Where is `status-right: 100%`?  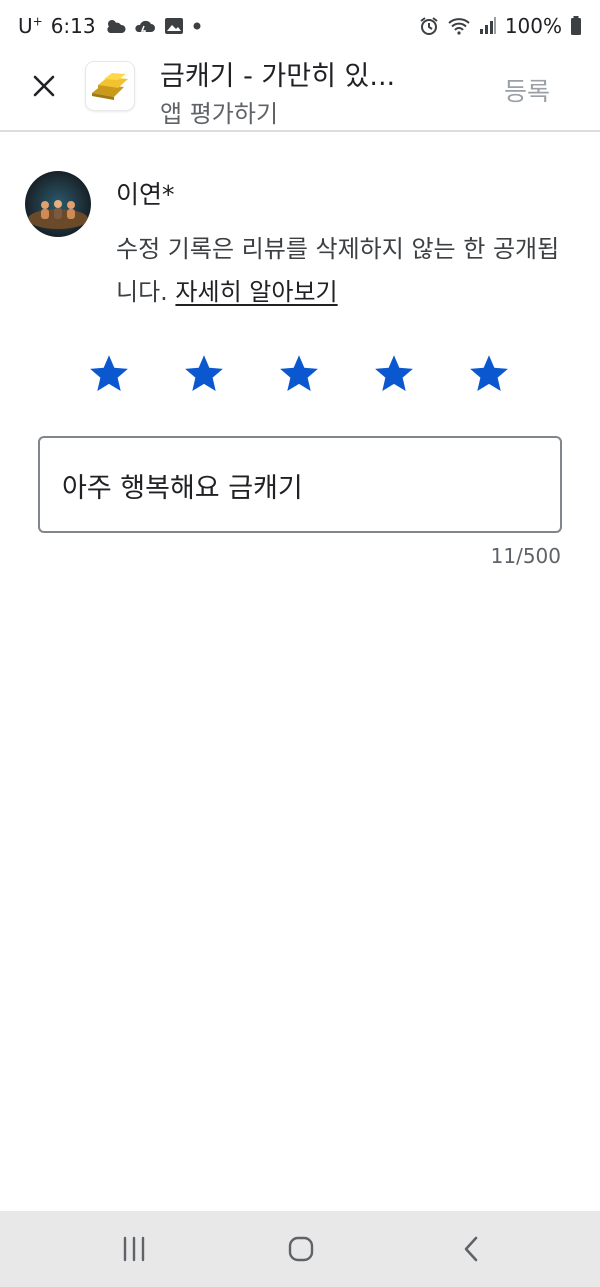
status-right: 100% is located at coordinates (500, 26).